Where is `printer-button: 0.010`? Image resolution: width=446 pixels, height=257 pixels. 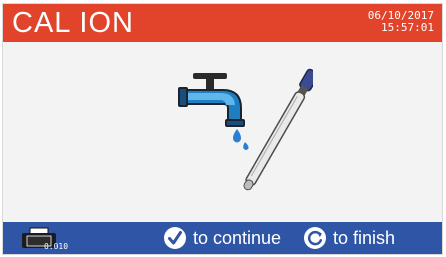 printer-button: 0.010 is located at coordinates (44, 239).